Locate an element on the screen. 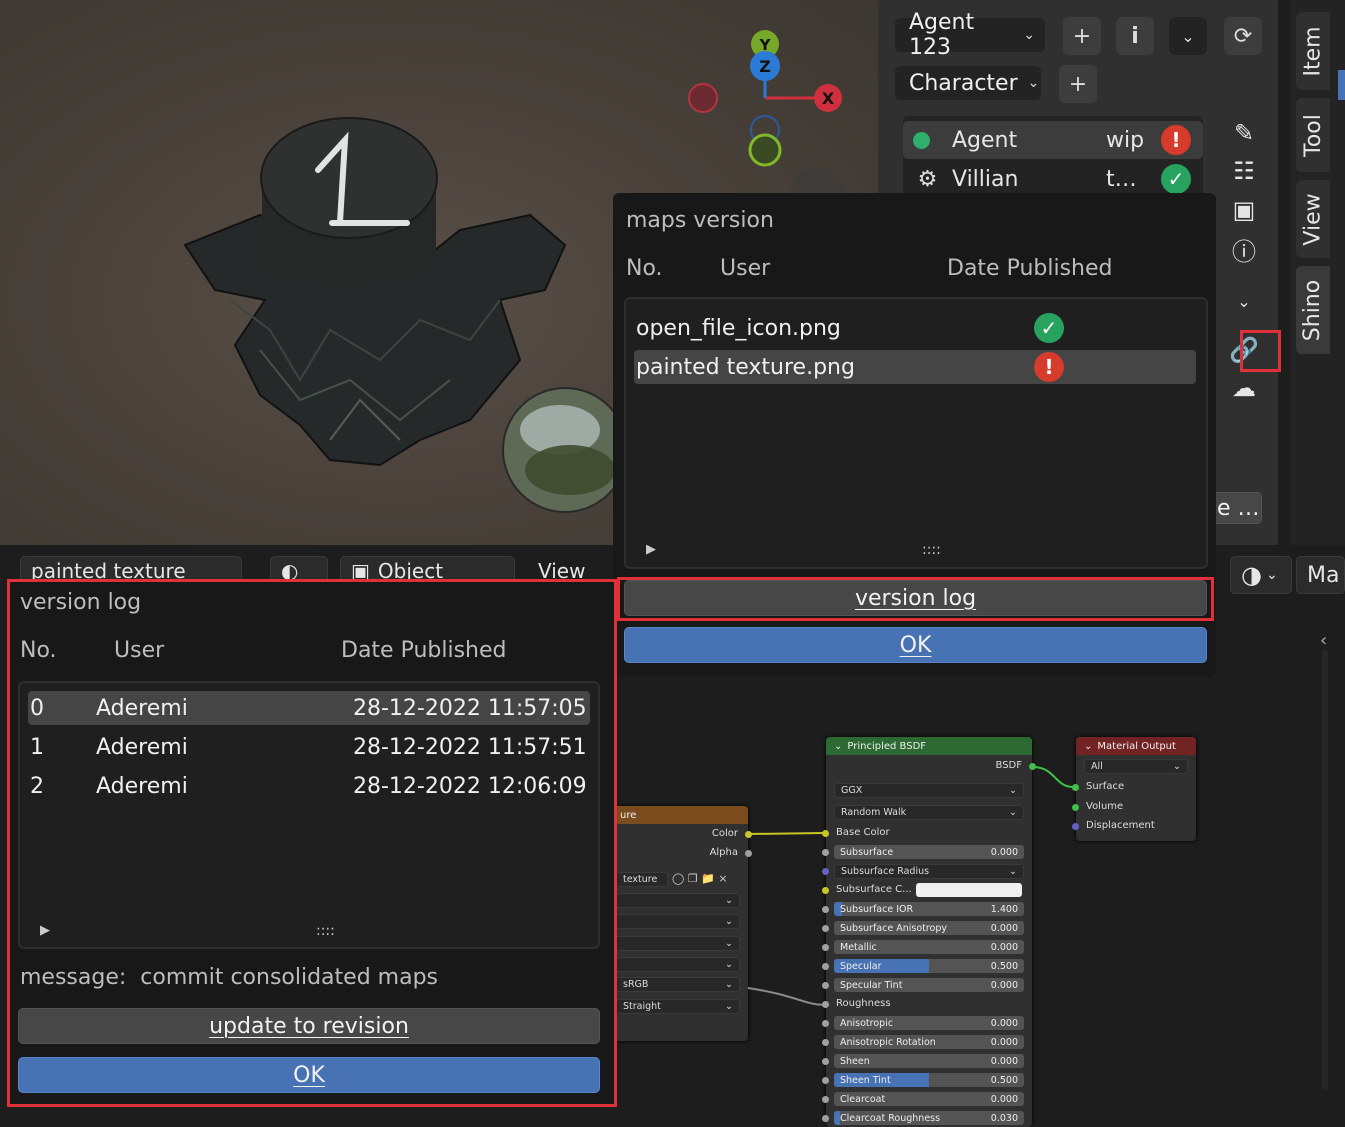  input-label: Subsurface Anisotropy is located at coordinates (894, 928).